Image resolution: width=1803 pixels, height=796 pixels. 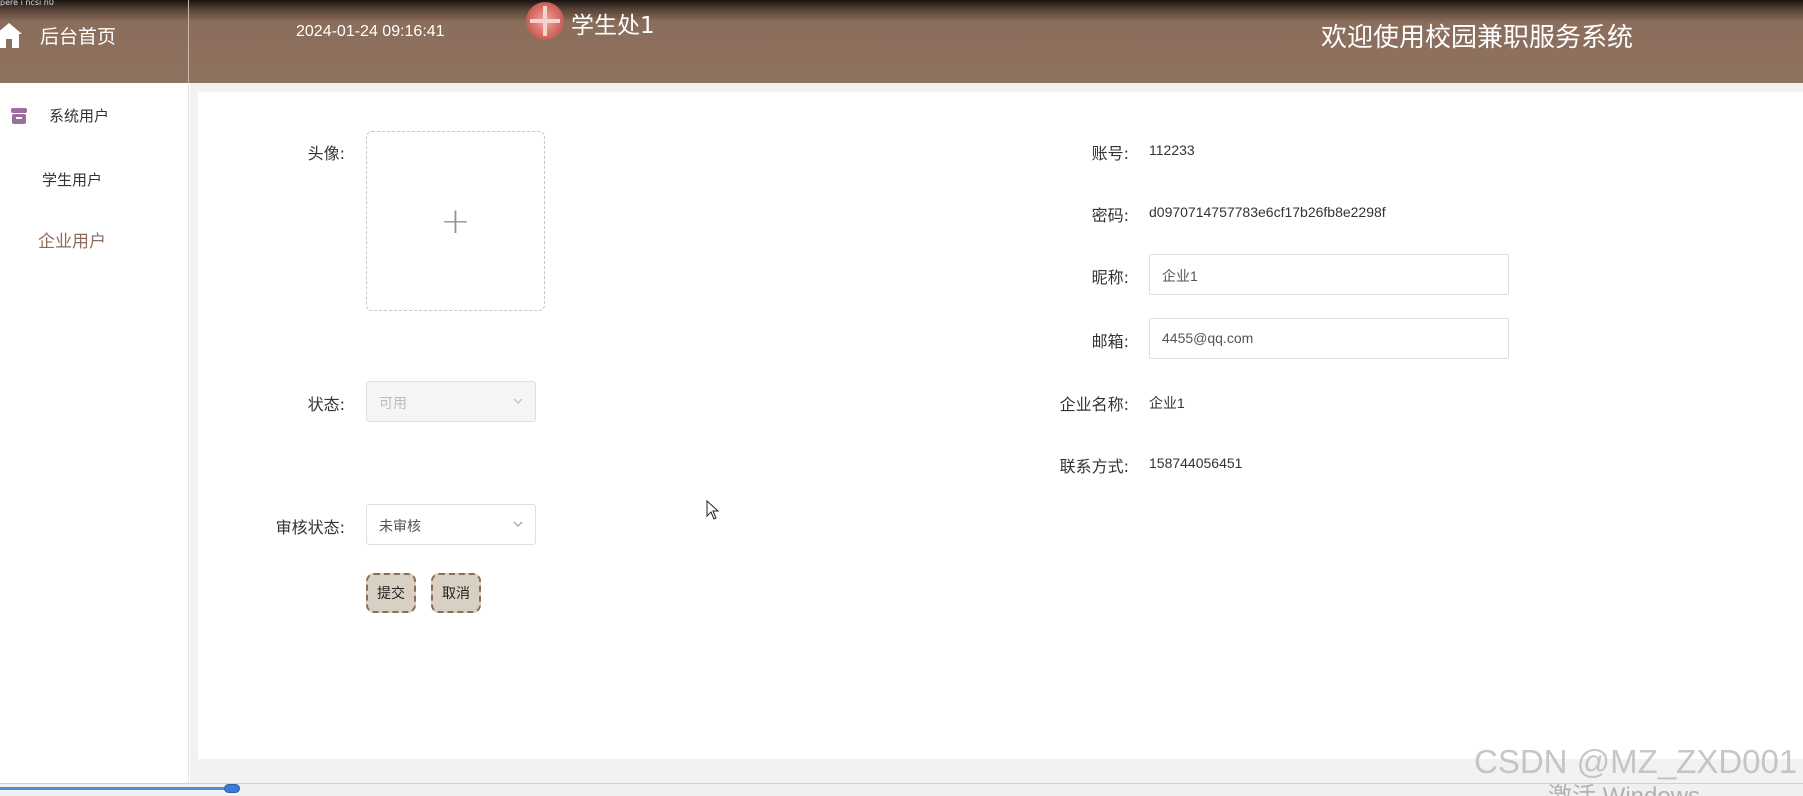 I want to click on sidebar-group-system-users: 系统用户, so click(x=59, y=115).